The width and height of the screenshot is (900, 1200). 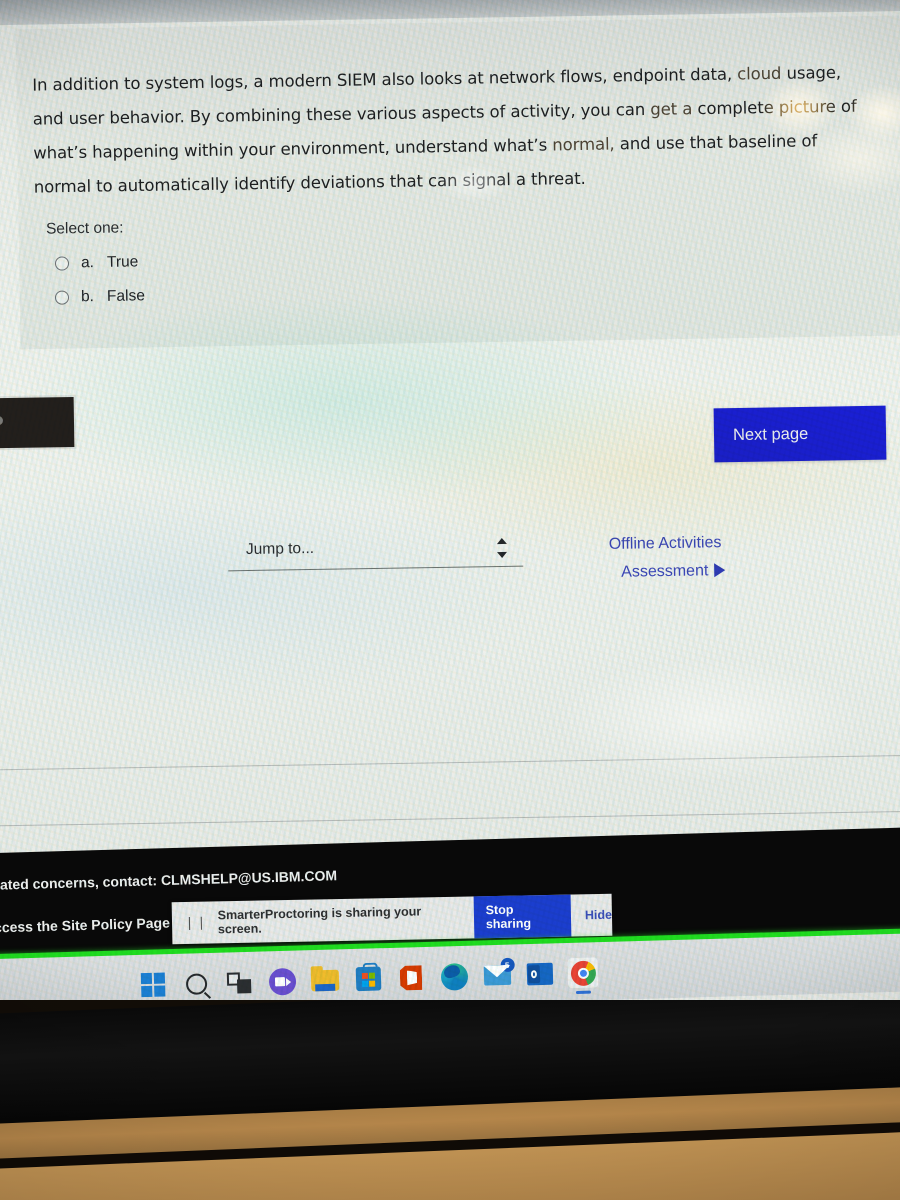 What do you see at coordinates (507, 965) in the screenshot?
I see `mail-badge: 5` at bounding box center [507, 965].